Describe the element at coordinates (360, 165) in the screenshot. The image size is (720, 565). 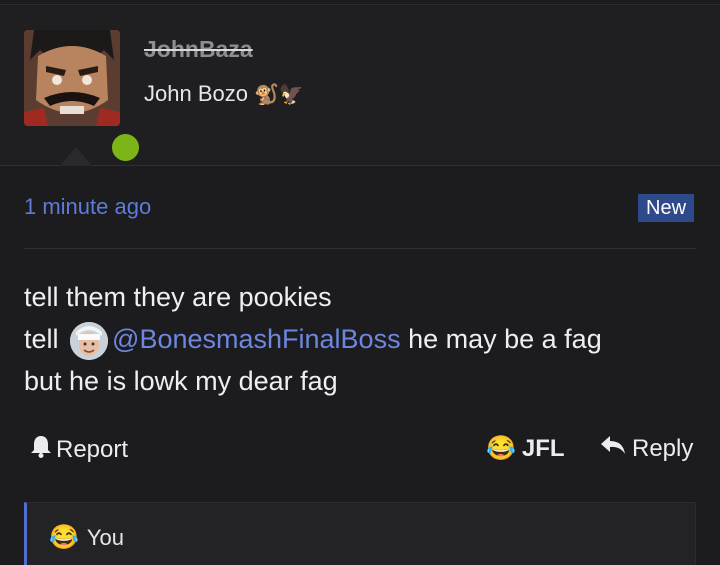
I see `header-divider` at that location.